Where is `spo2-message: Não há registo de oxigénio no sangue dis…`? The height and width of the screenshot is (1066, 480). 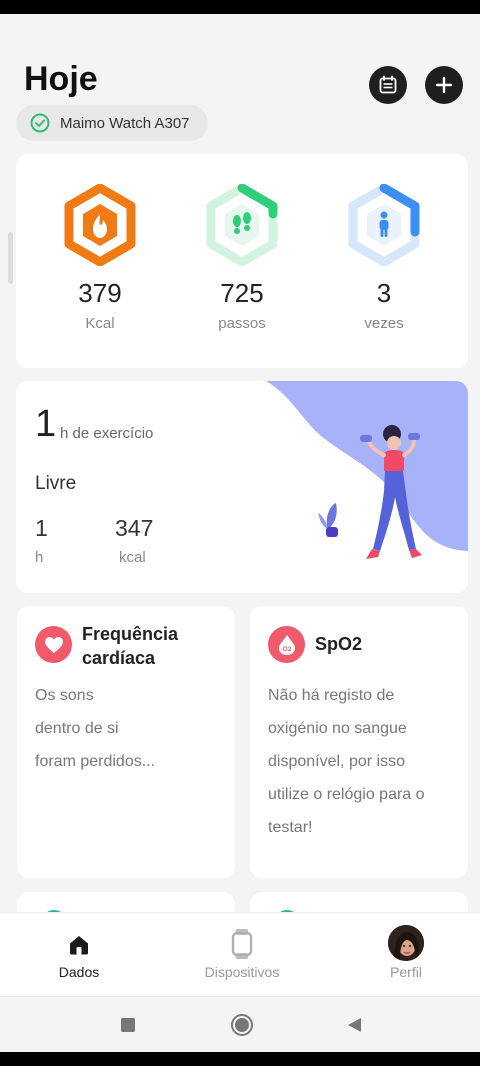
spo2-message: Não há registo de oxigénio no sangue dis… is located at coordinates (346, 761).